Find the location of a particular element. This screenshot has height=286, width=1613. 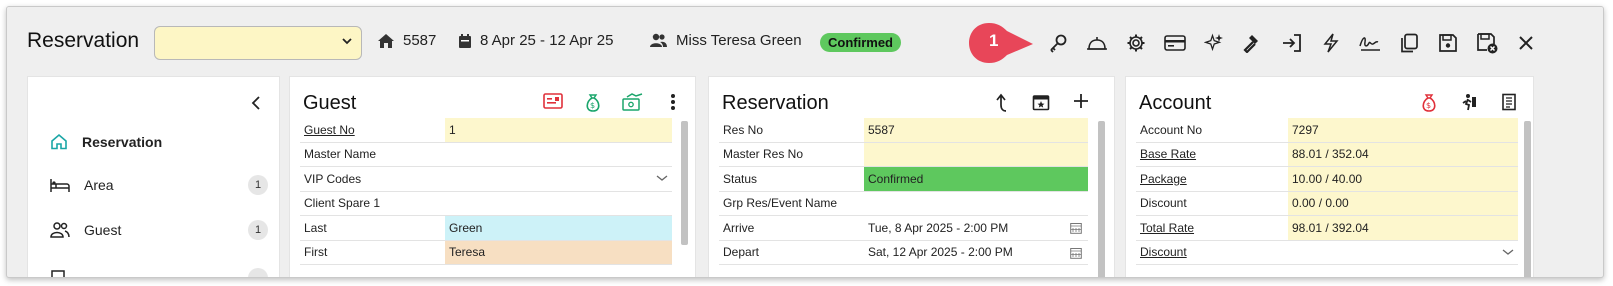

arrive-date-field: Tue, 8 Apr 2025 - 2:00 PM is located at coordinates (976, 228).